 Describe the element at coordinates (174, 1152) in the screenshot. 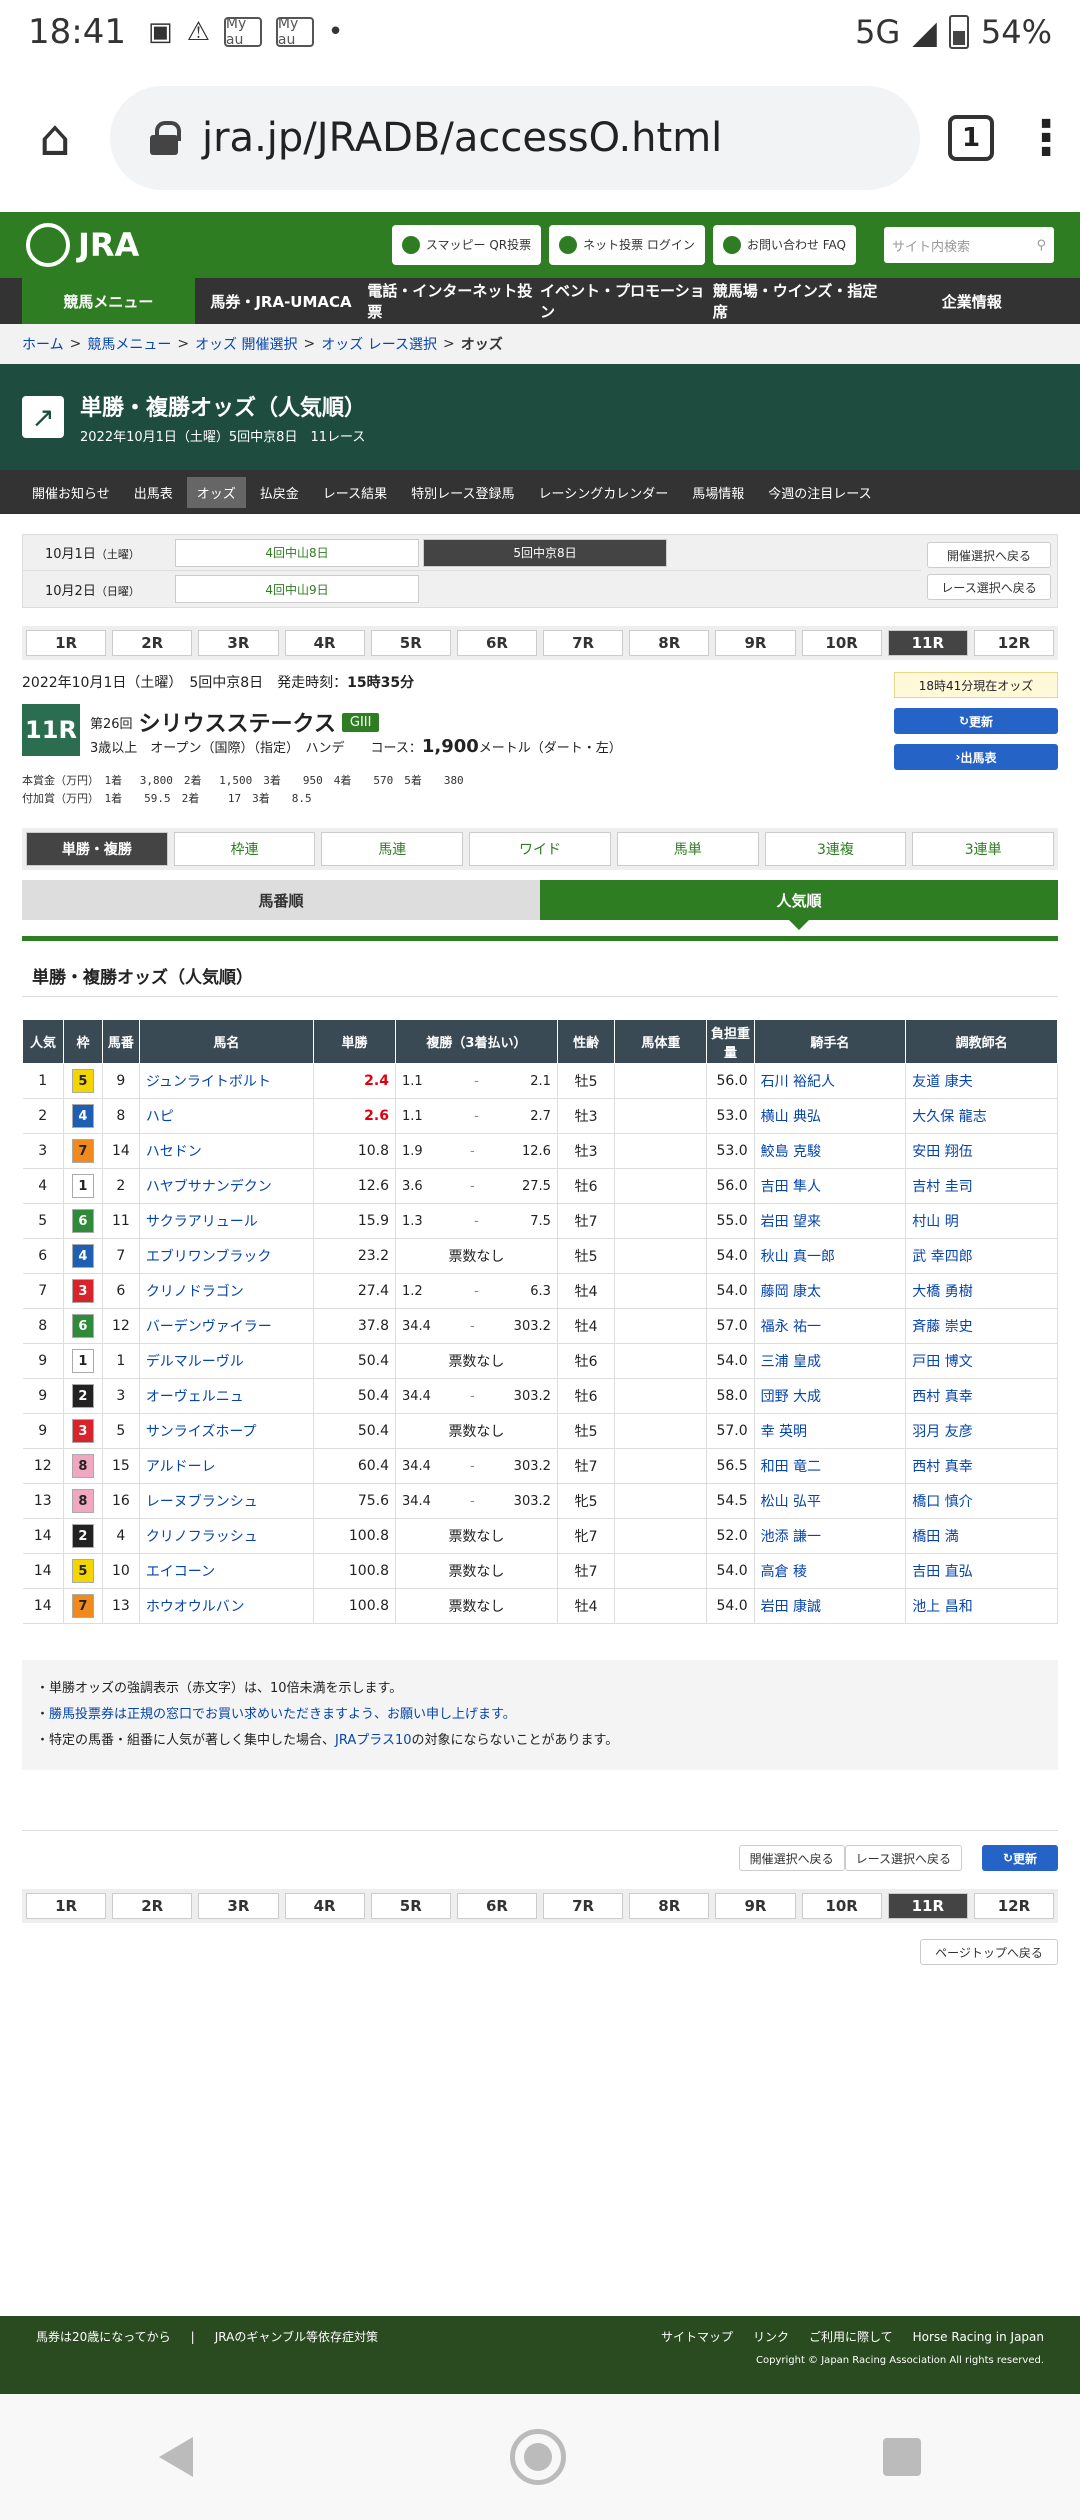

I see `horse-name-link: ハセドン` at that location.